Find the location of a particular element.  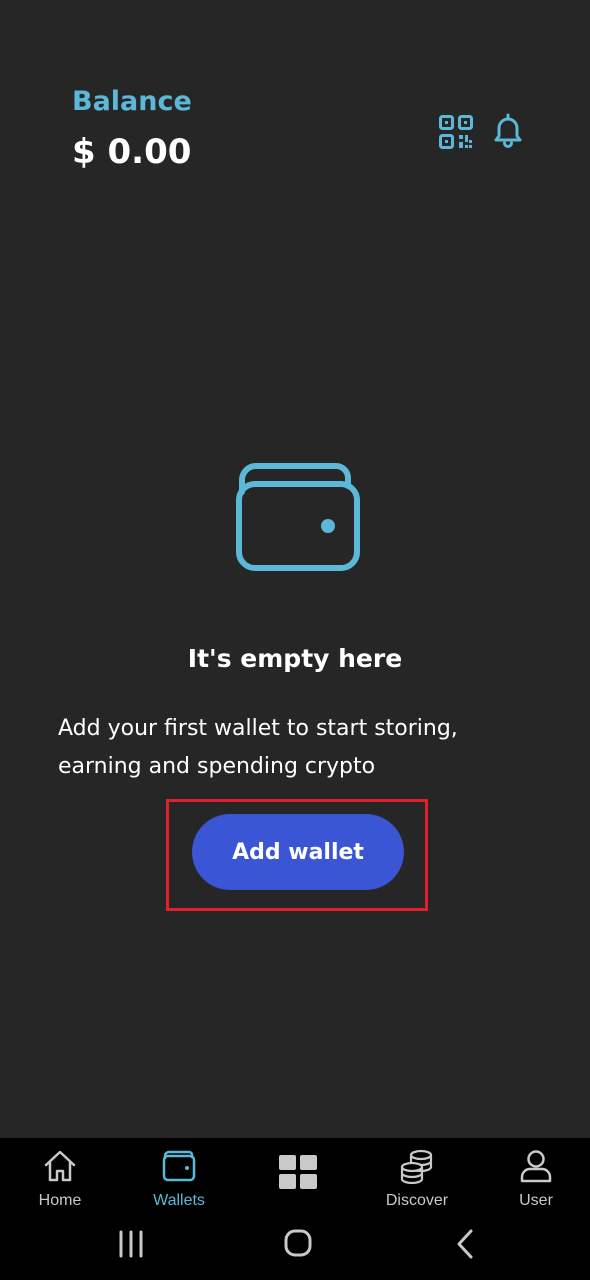

system-home-button is located at coordinates (298, 1244).